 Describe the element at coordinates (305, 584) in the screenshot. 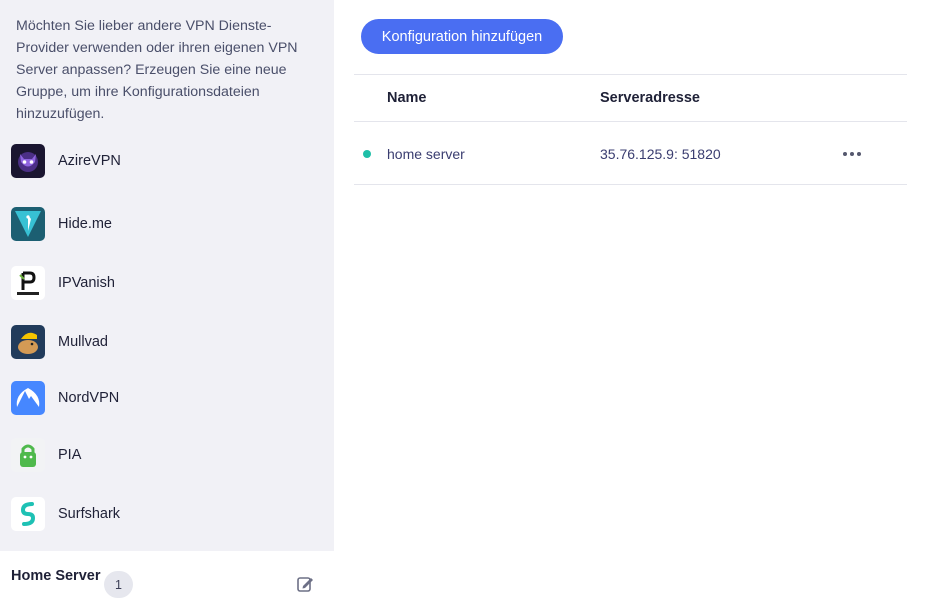

I see `edit-icon` at that location.